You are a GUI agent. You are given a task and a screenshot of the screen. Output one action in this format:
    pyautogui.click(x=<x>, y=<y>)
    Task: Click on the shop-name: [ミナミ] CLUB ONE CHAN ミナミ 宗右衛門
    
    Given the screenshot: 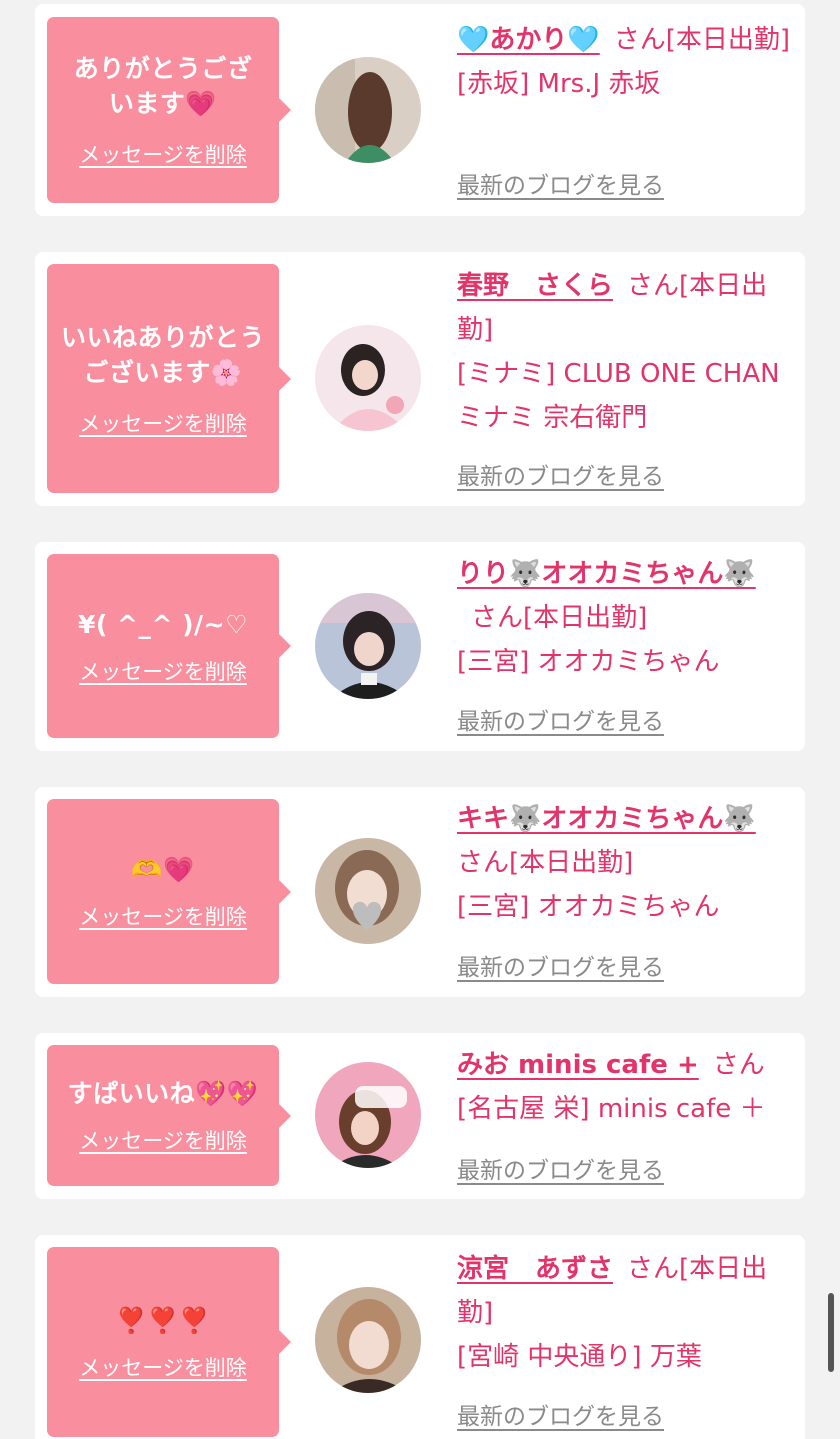 What is the action you would take?
    pyautogui.click(x=618, y=396)
    